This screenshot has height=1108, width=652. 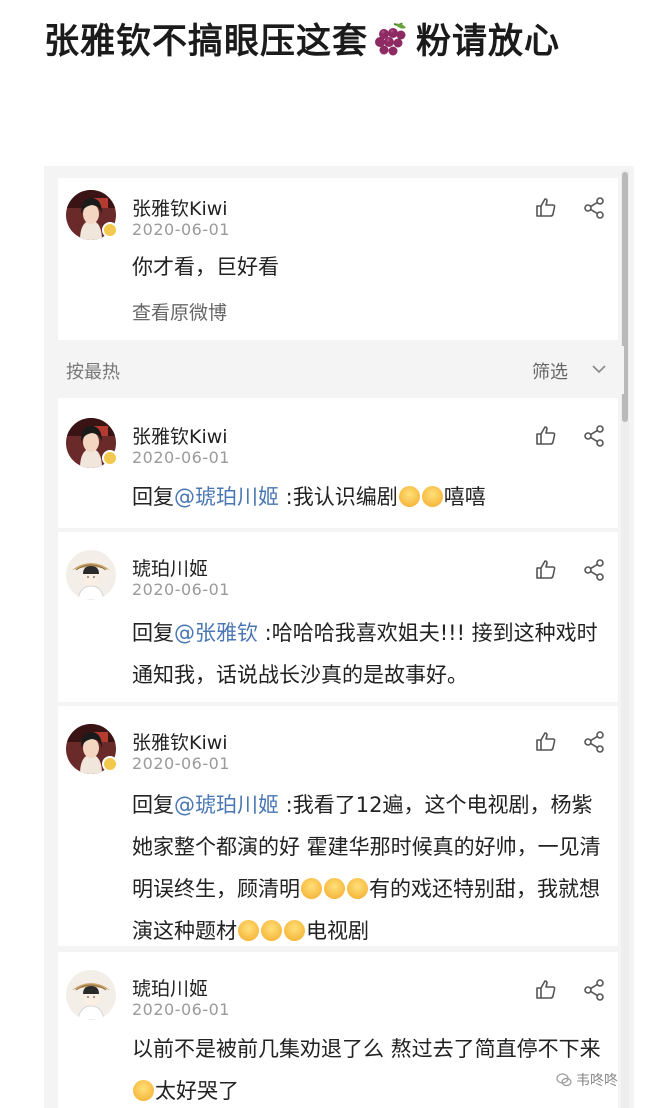 I want to click on view-original-link: 查看原微博, so click(x=179, y=311).